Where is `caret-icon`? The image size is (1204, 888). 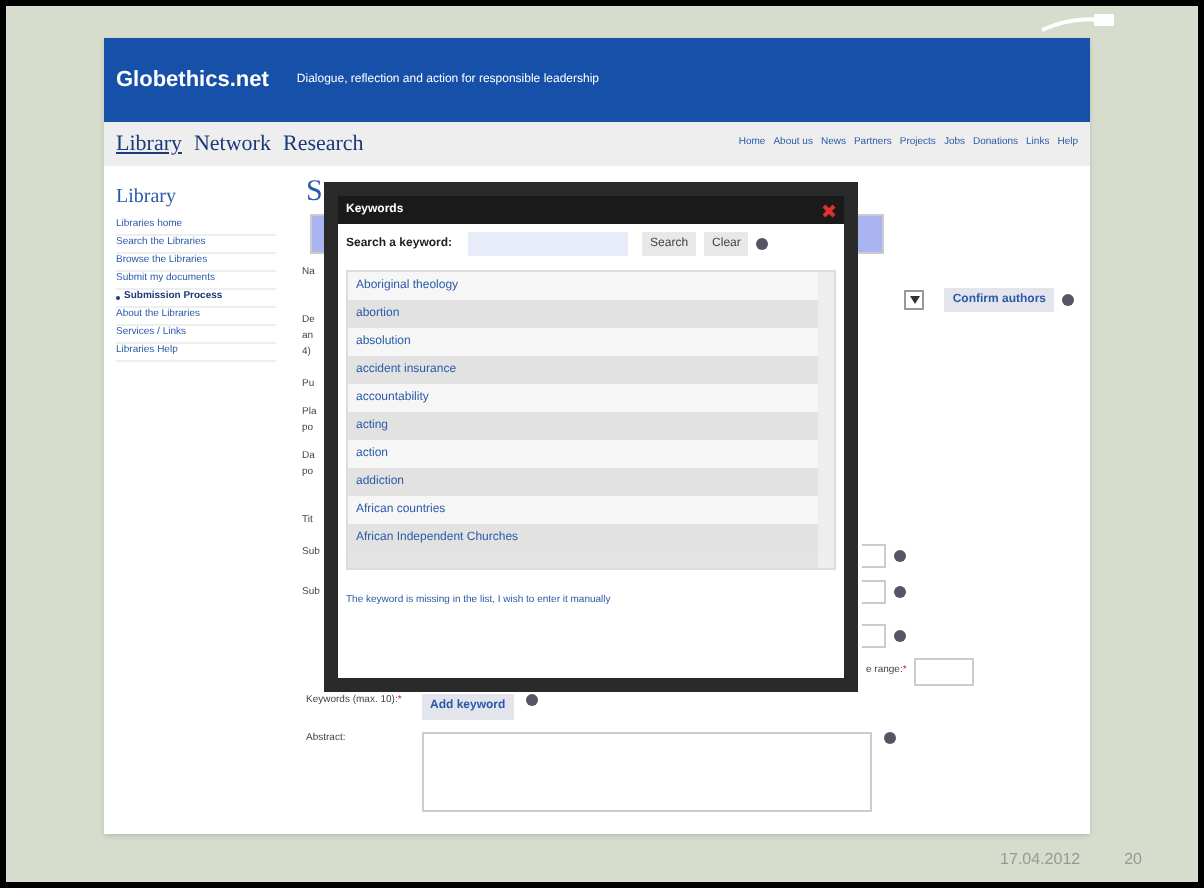 caret-icon is located at coordinates (914, 300).